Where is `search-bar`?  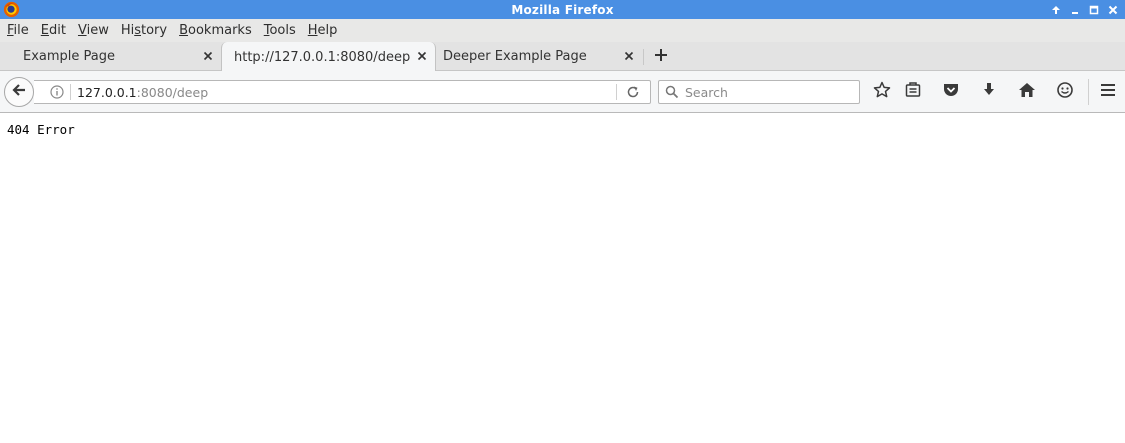 search-bar is located at coordinates (759, 92).